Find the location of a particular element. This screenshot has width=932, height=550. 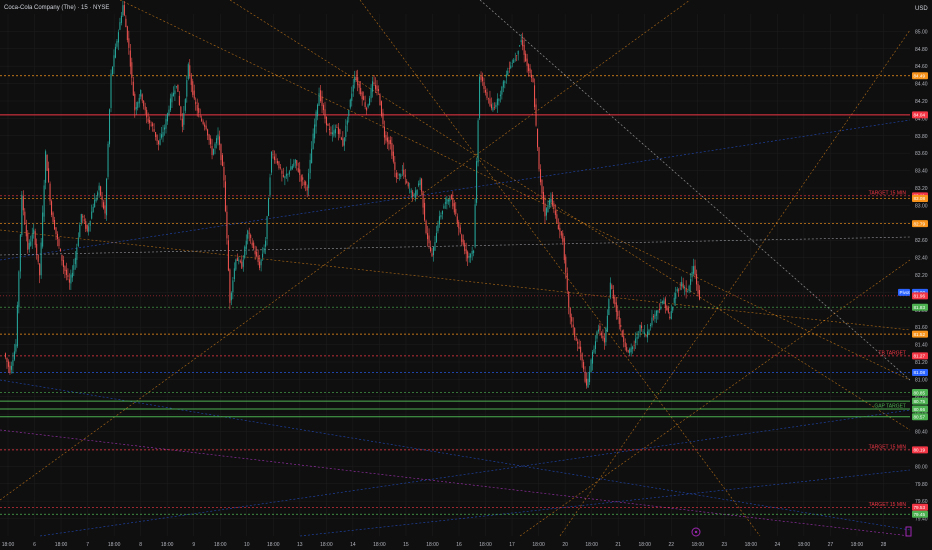

y-tick-label: 79.80 is located at coordinates (921, 485).